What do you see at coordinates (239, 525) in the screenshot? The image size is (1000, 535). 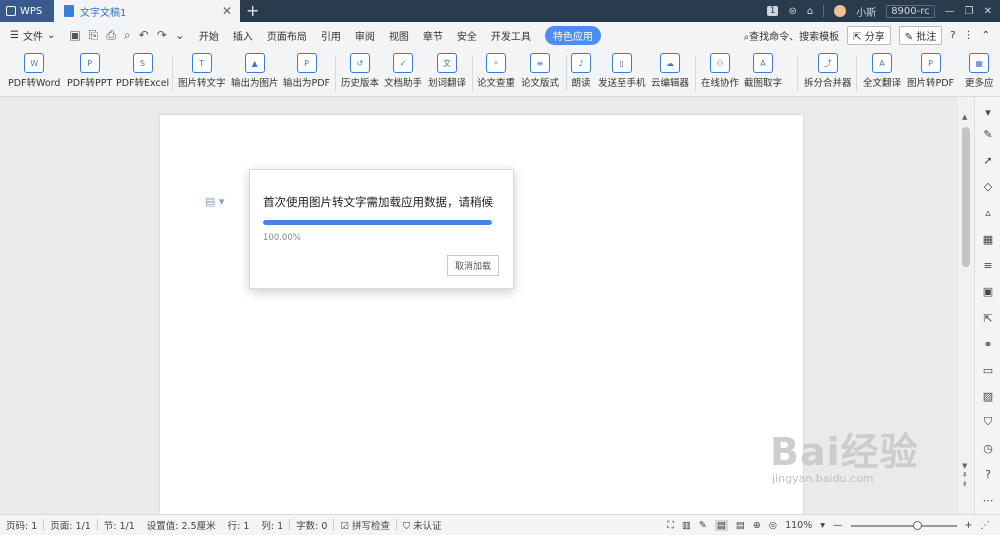 I see `status-row: 行: 1` at bounding box center [239, 525].